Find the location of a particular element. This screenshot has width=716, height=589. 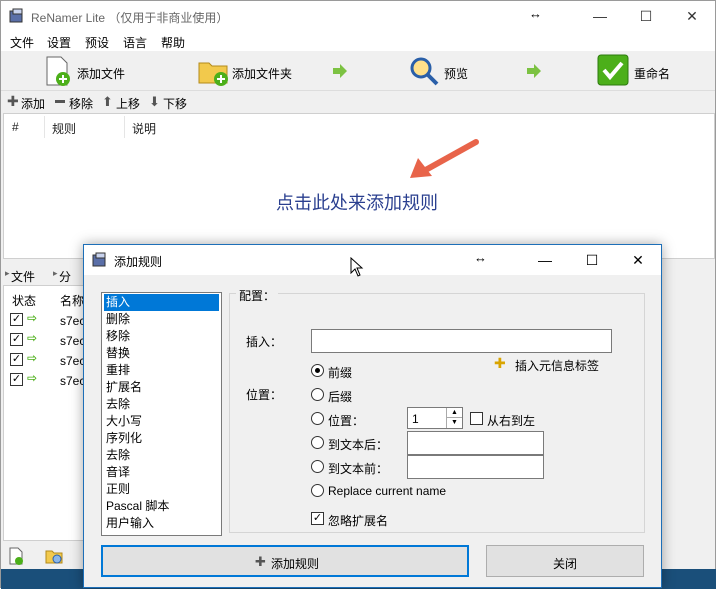

file-name: s7ec is located at coordinates (73, 341).